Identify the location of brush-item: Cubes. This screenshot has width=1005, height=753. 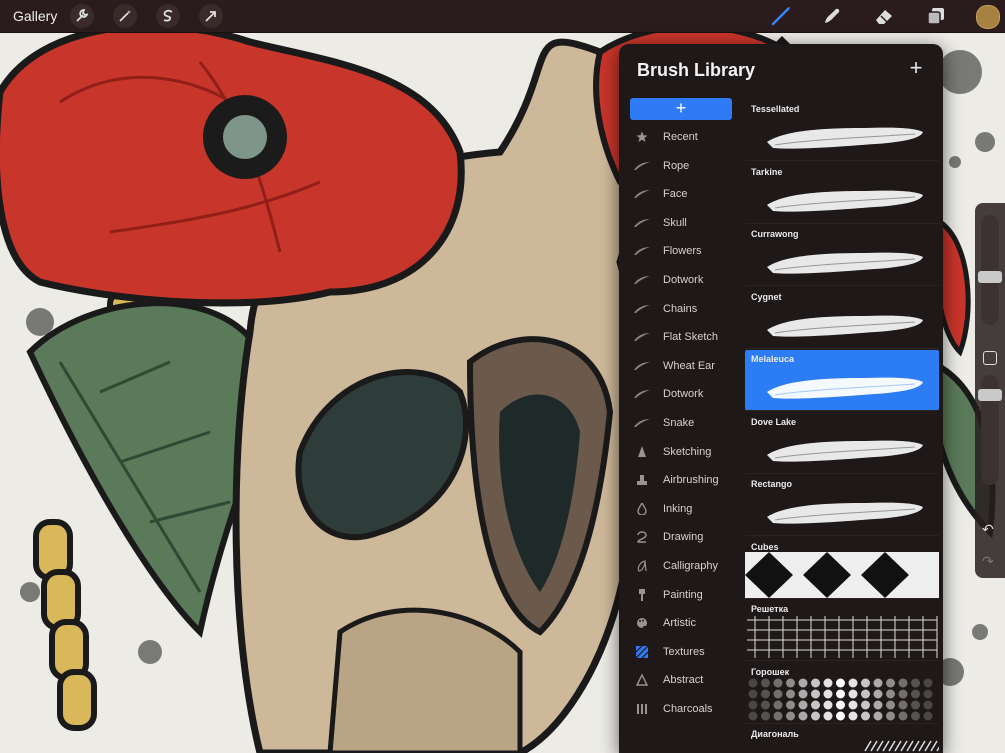
(842, 568).